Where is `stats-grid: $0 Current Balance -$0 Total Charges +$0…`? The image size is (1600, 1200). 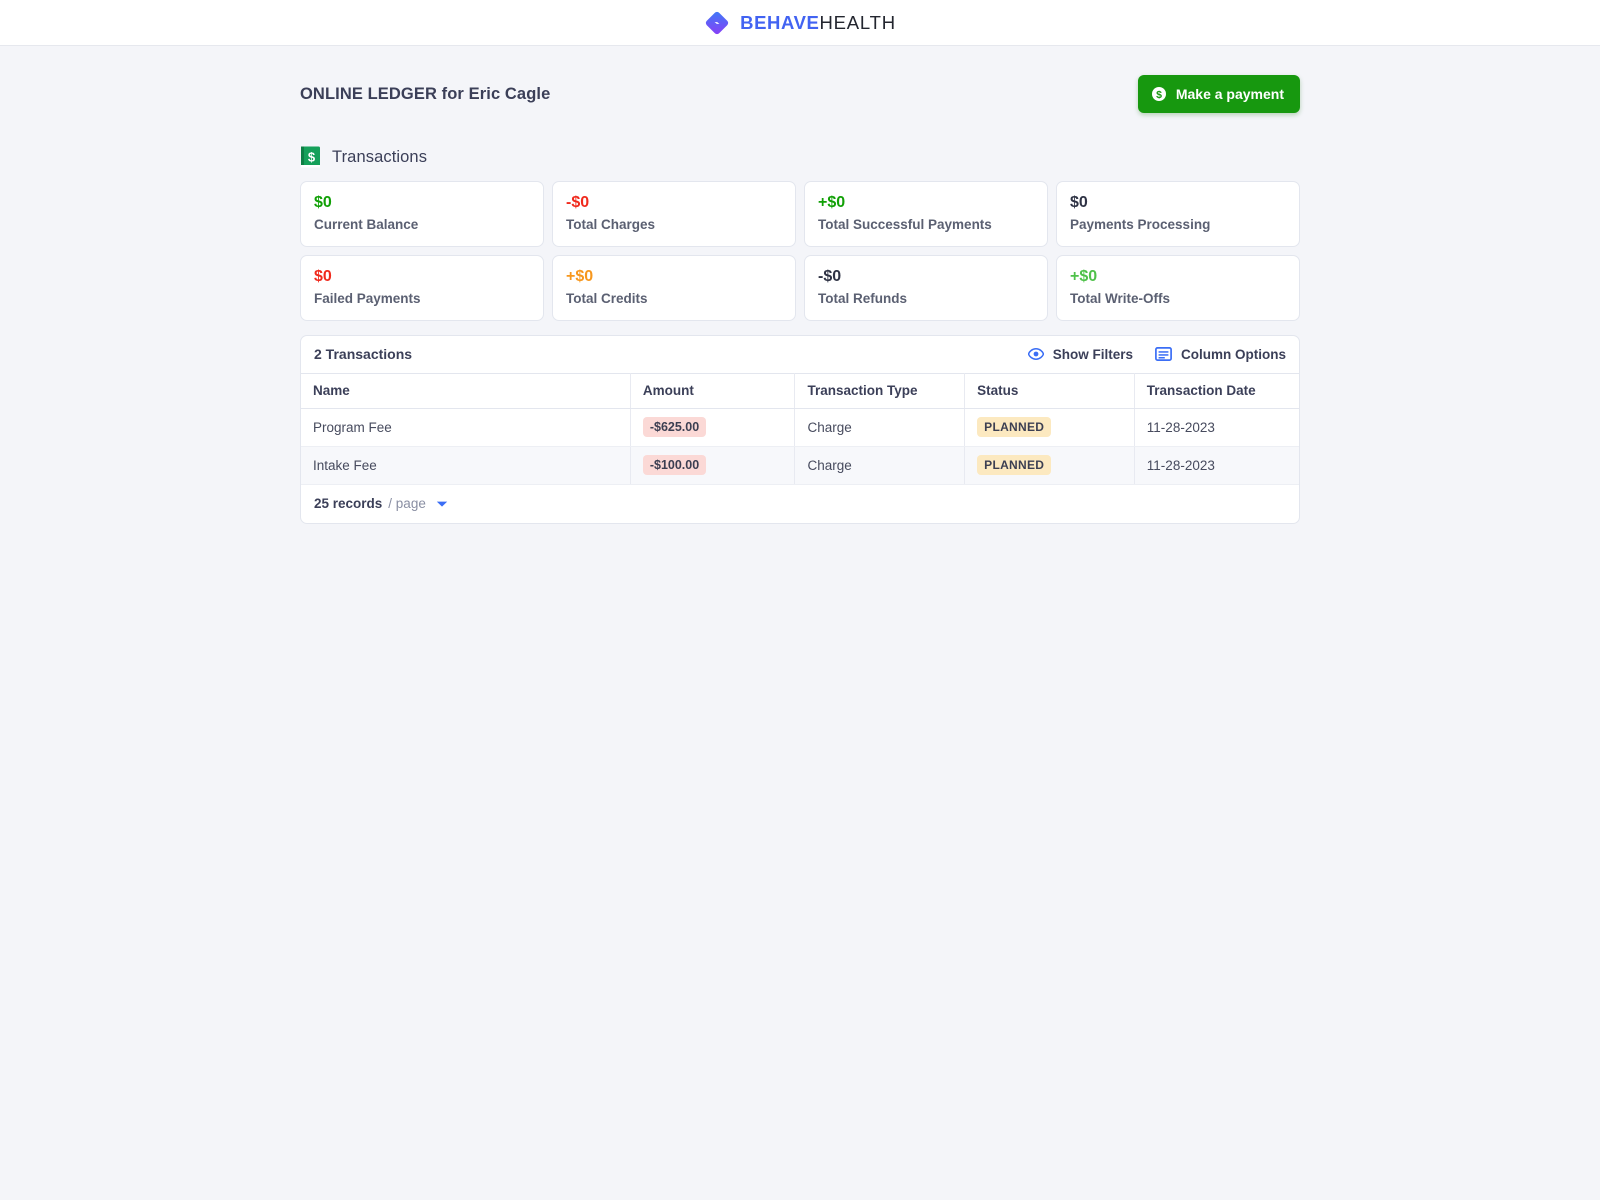
stats-grid: $0 Current Balance -$0 Total Charges +$0… is located at coordinates (800, 251).